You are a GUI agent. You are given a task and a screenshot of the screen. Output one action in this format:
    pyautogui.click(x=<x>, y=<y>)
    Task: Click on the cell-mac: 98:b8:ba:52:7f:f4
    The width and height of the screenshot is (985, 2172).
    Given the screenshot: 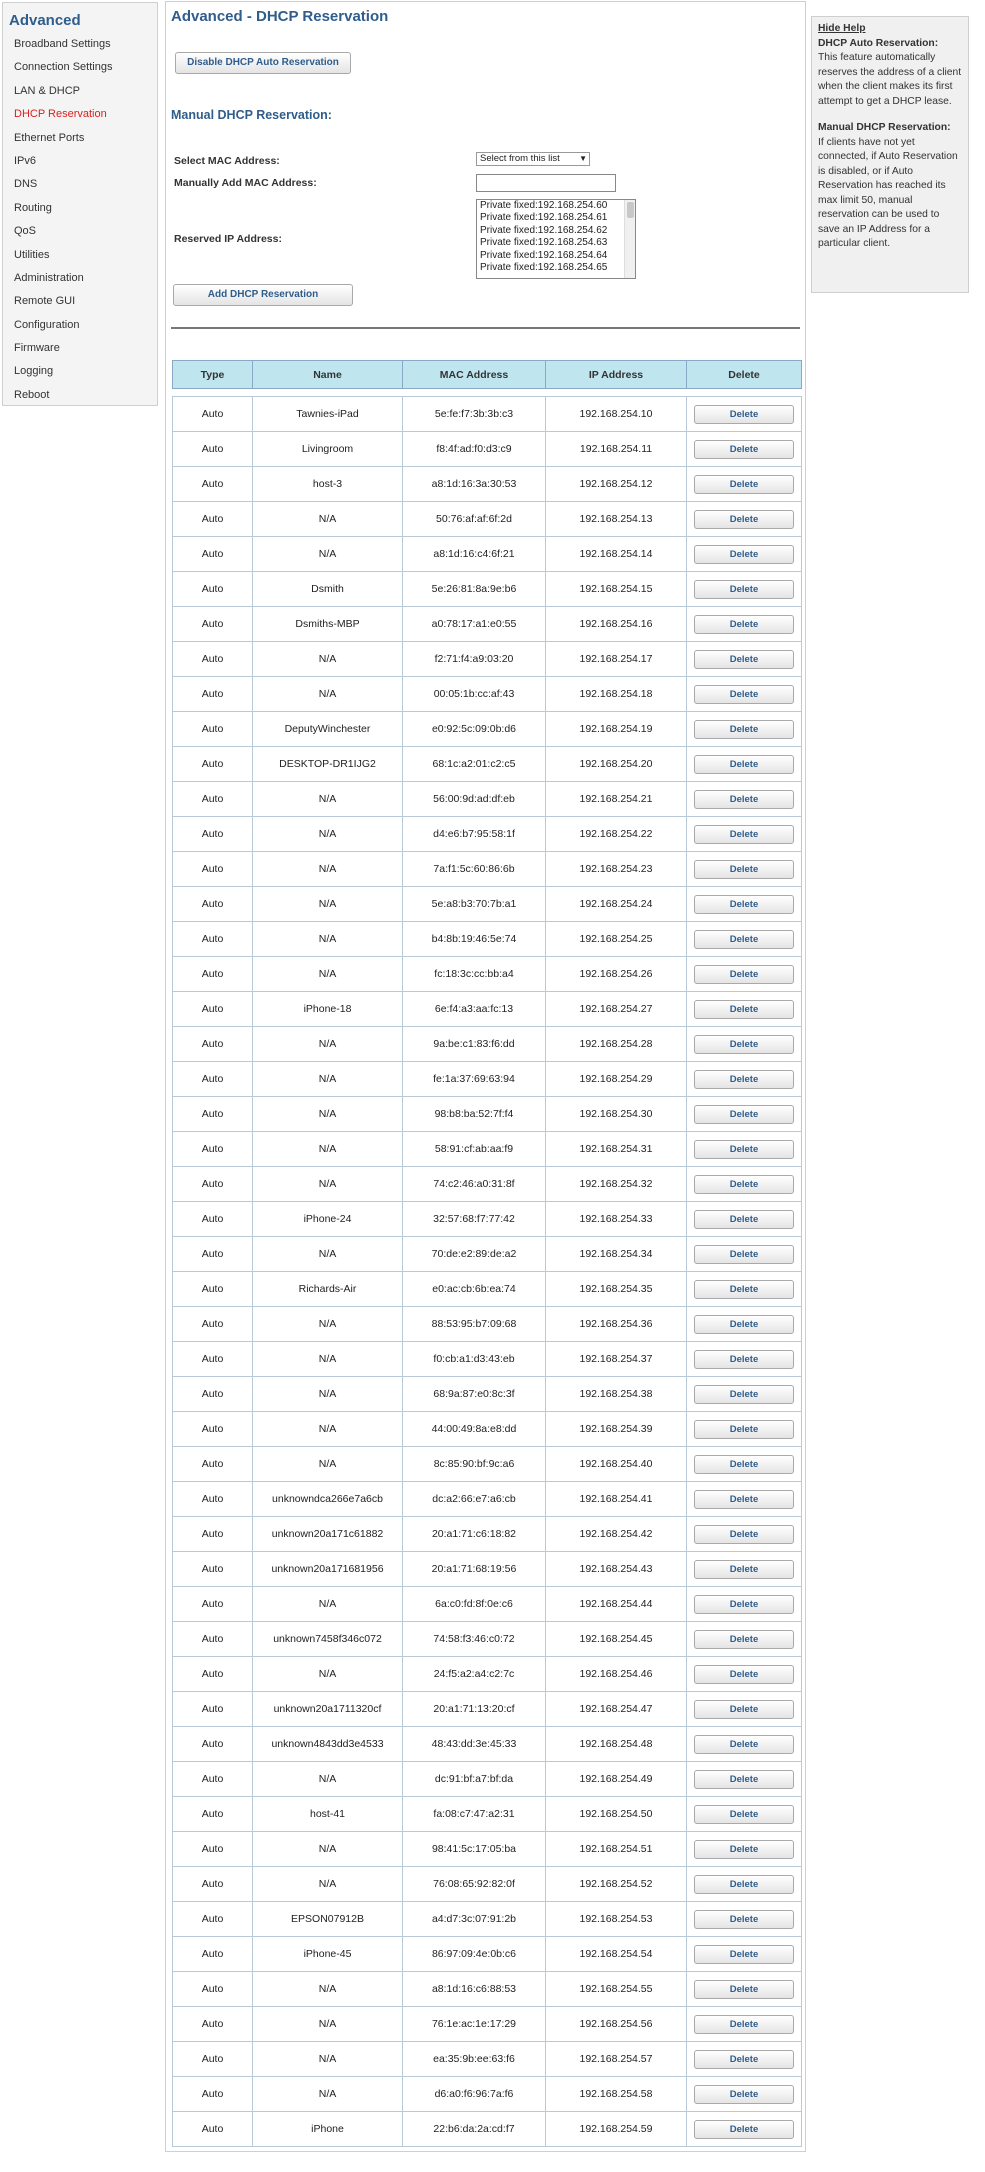 What is the action you would take?
    pyautogui.click(x=474, y=1114)
    